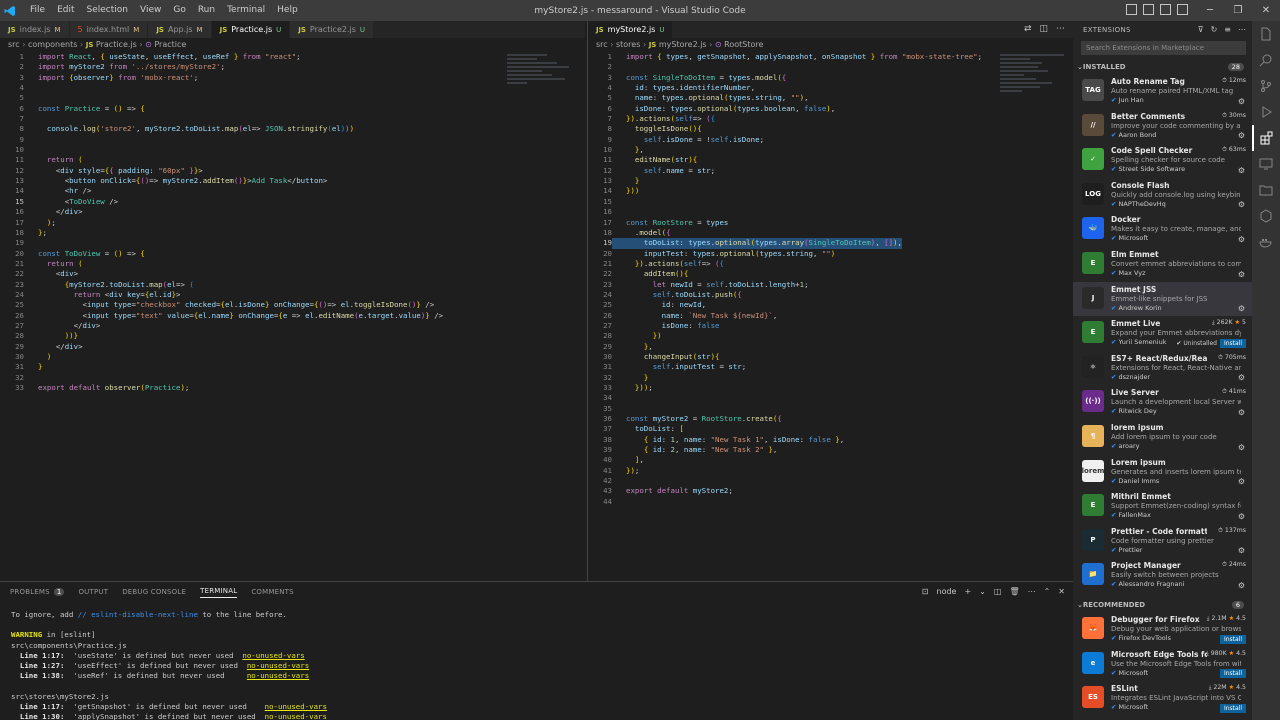 The image size is (1280, 720). What do you see at coordinates (154, 592) in the screenshot?
I see `tab-debug-console: DEBUG CONSOLE` at bounding box center [154, 592].